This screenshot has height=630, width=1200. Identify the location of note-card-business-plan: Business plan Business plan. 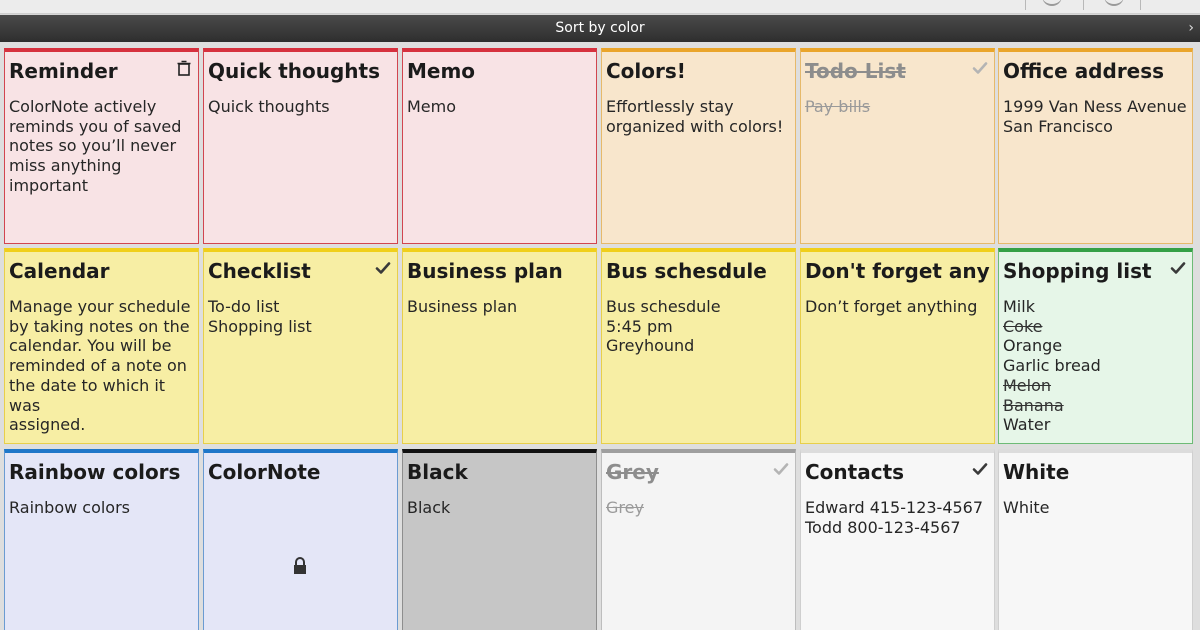
(499, 346).